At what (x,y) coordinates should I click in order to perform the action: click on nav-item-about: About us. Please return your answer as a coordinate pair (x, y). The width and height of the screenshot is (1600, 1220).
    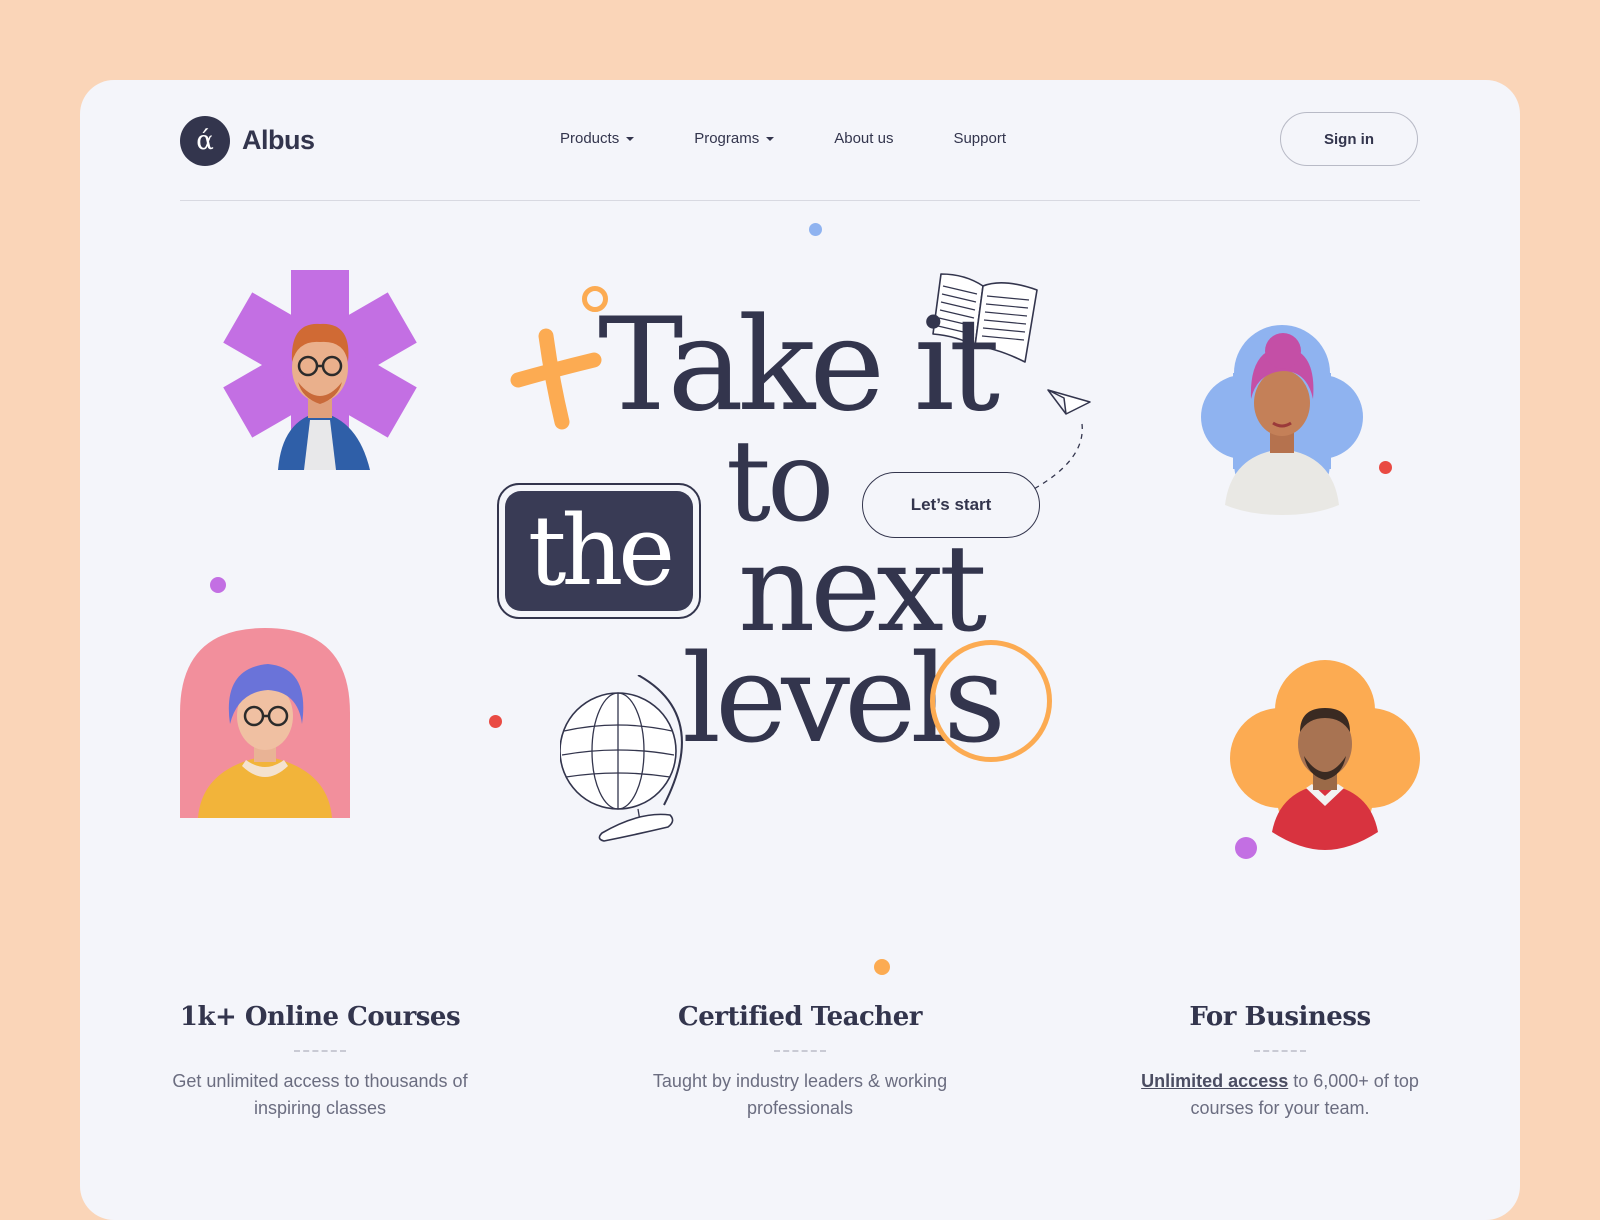
    Looking at the image, I should click on (863, 138).